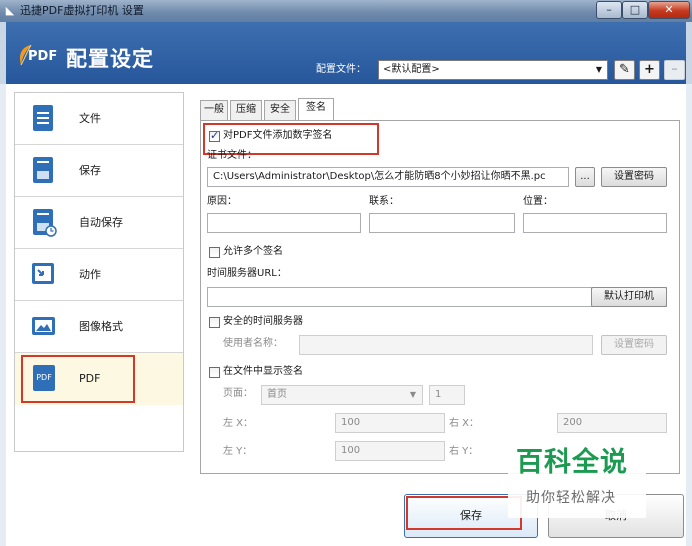  What do you see at coordinates (629, 297) in the screenshot?
I see `default-printer-button: 默认打印机` at bounding box center [629, 297].